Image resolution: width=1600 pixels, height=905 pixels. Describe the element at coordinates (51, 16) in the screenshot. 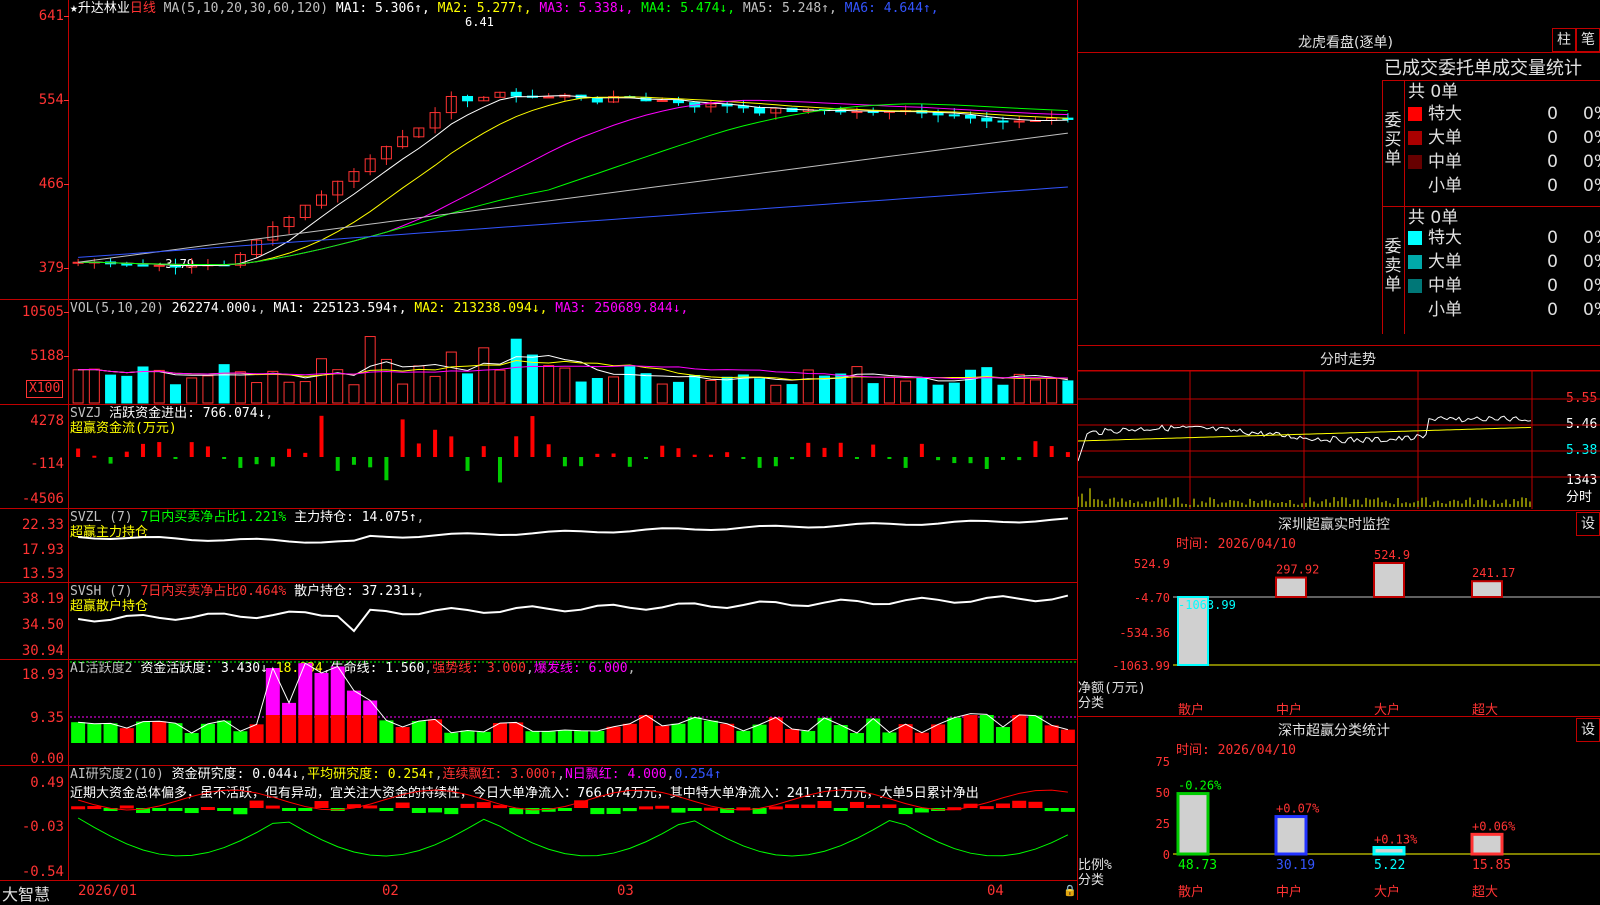

I see `price-y-label: 641` at that location.